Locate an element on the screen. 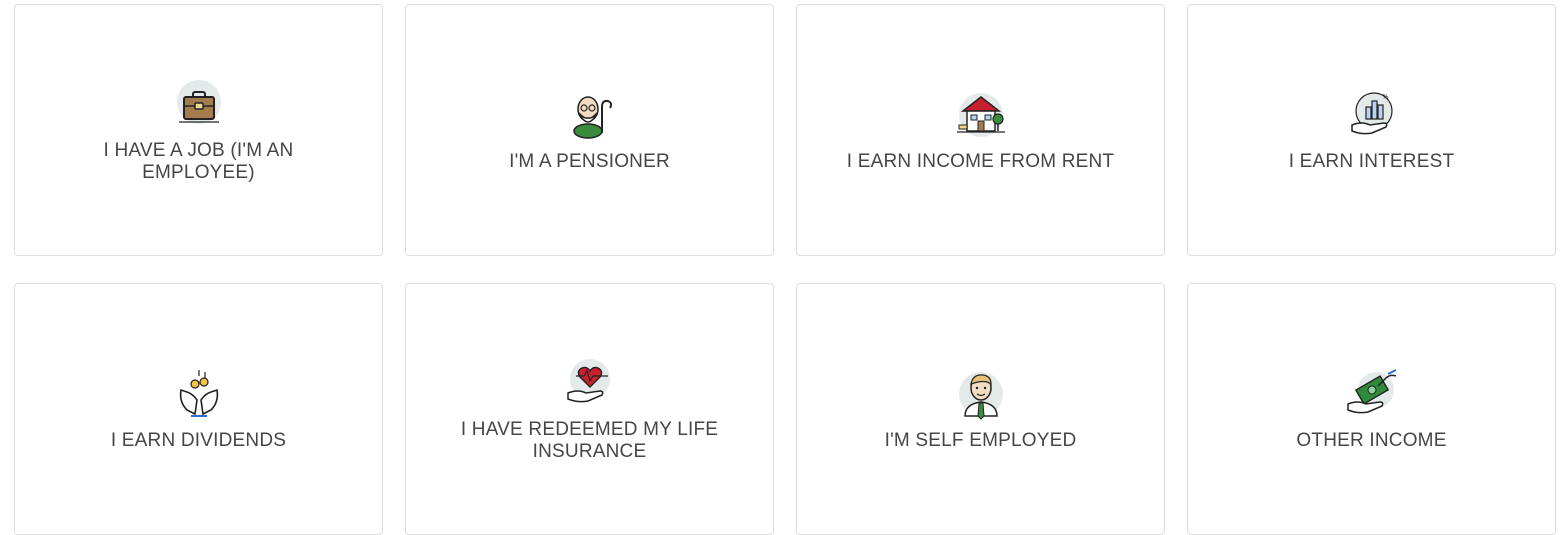 The height and width of the screenshot is (535, 1561). option-label: I EARN INCOME FROM RENT is located at coordinates (980, 161).